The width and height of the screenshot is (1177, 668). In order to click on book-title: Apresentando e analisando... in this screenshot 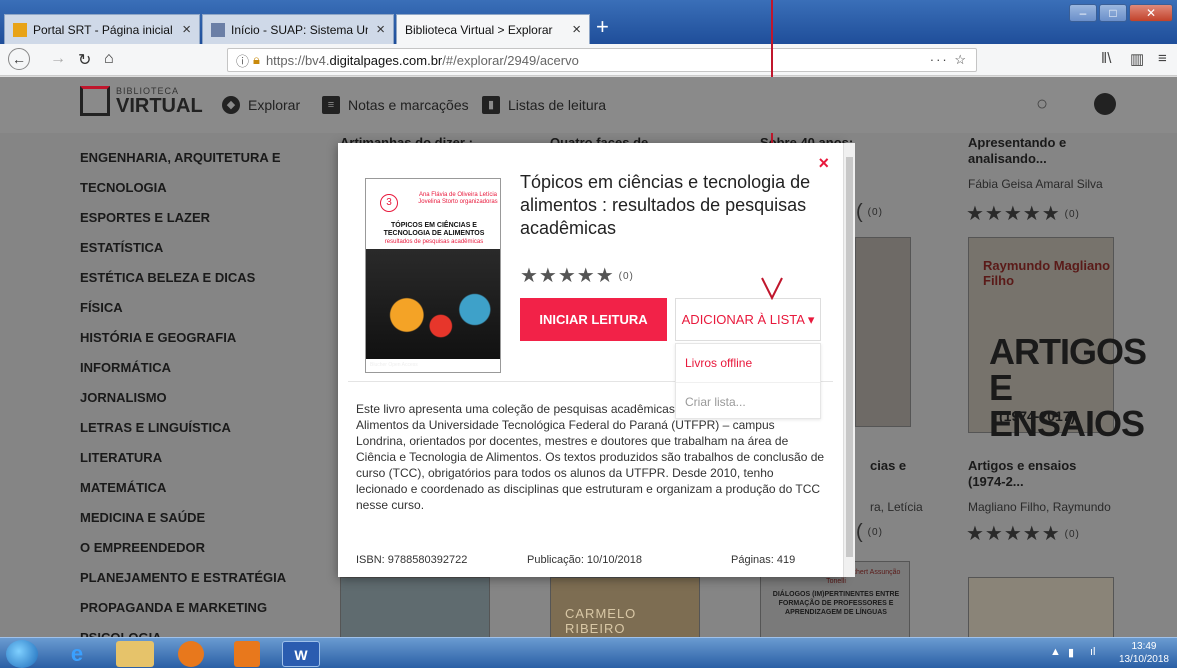, I will do `click(1033, 151)`.